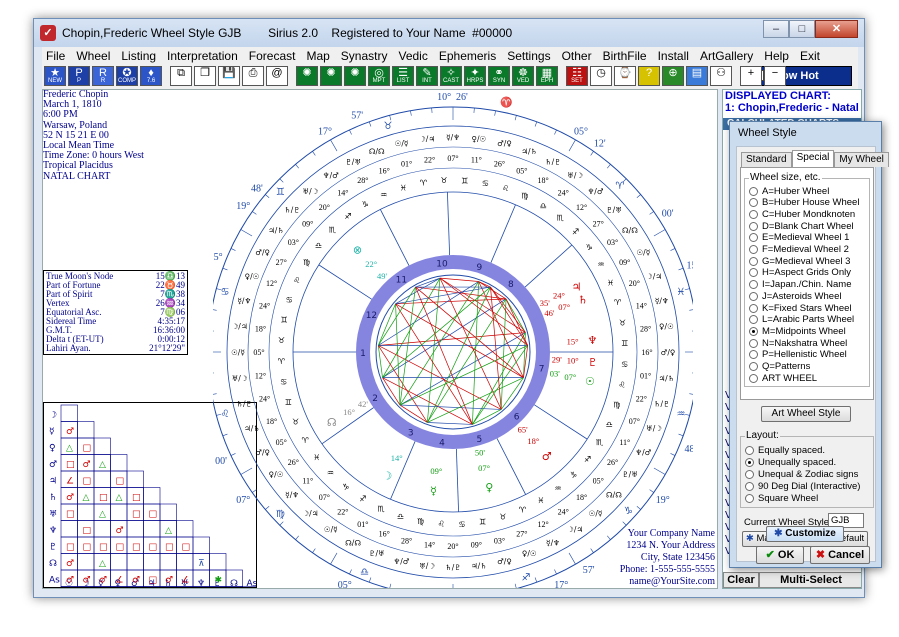 The height and width of the screenshot is (637, 899). I want to click on copy-icon: ❐, so click(205, 76).